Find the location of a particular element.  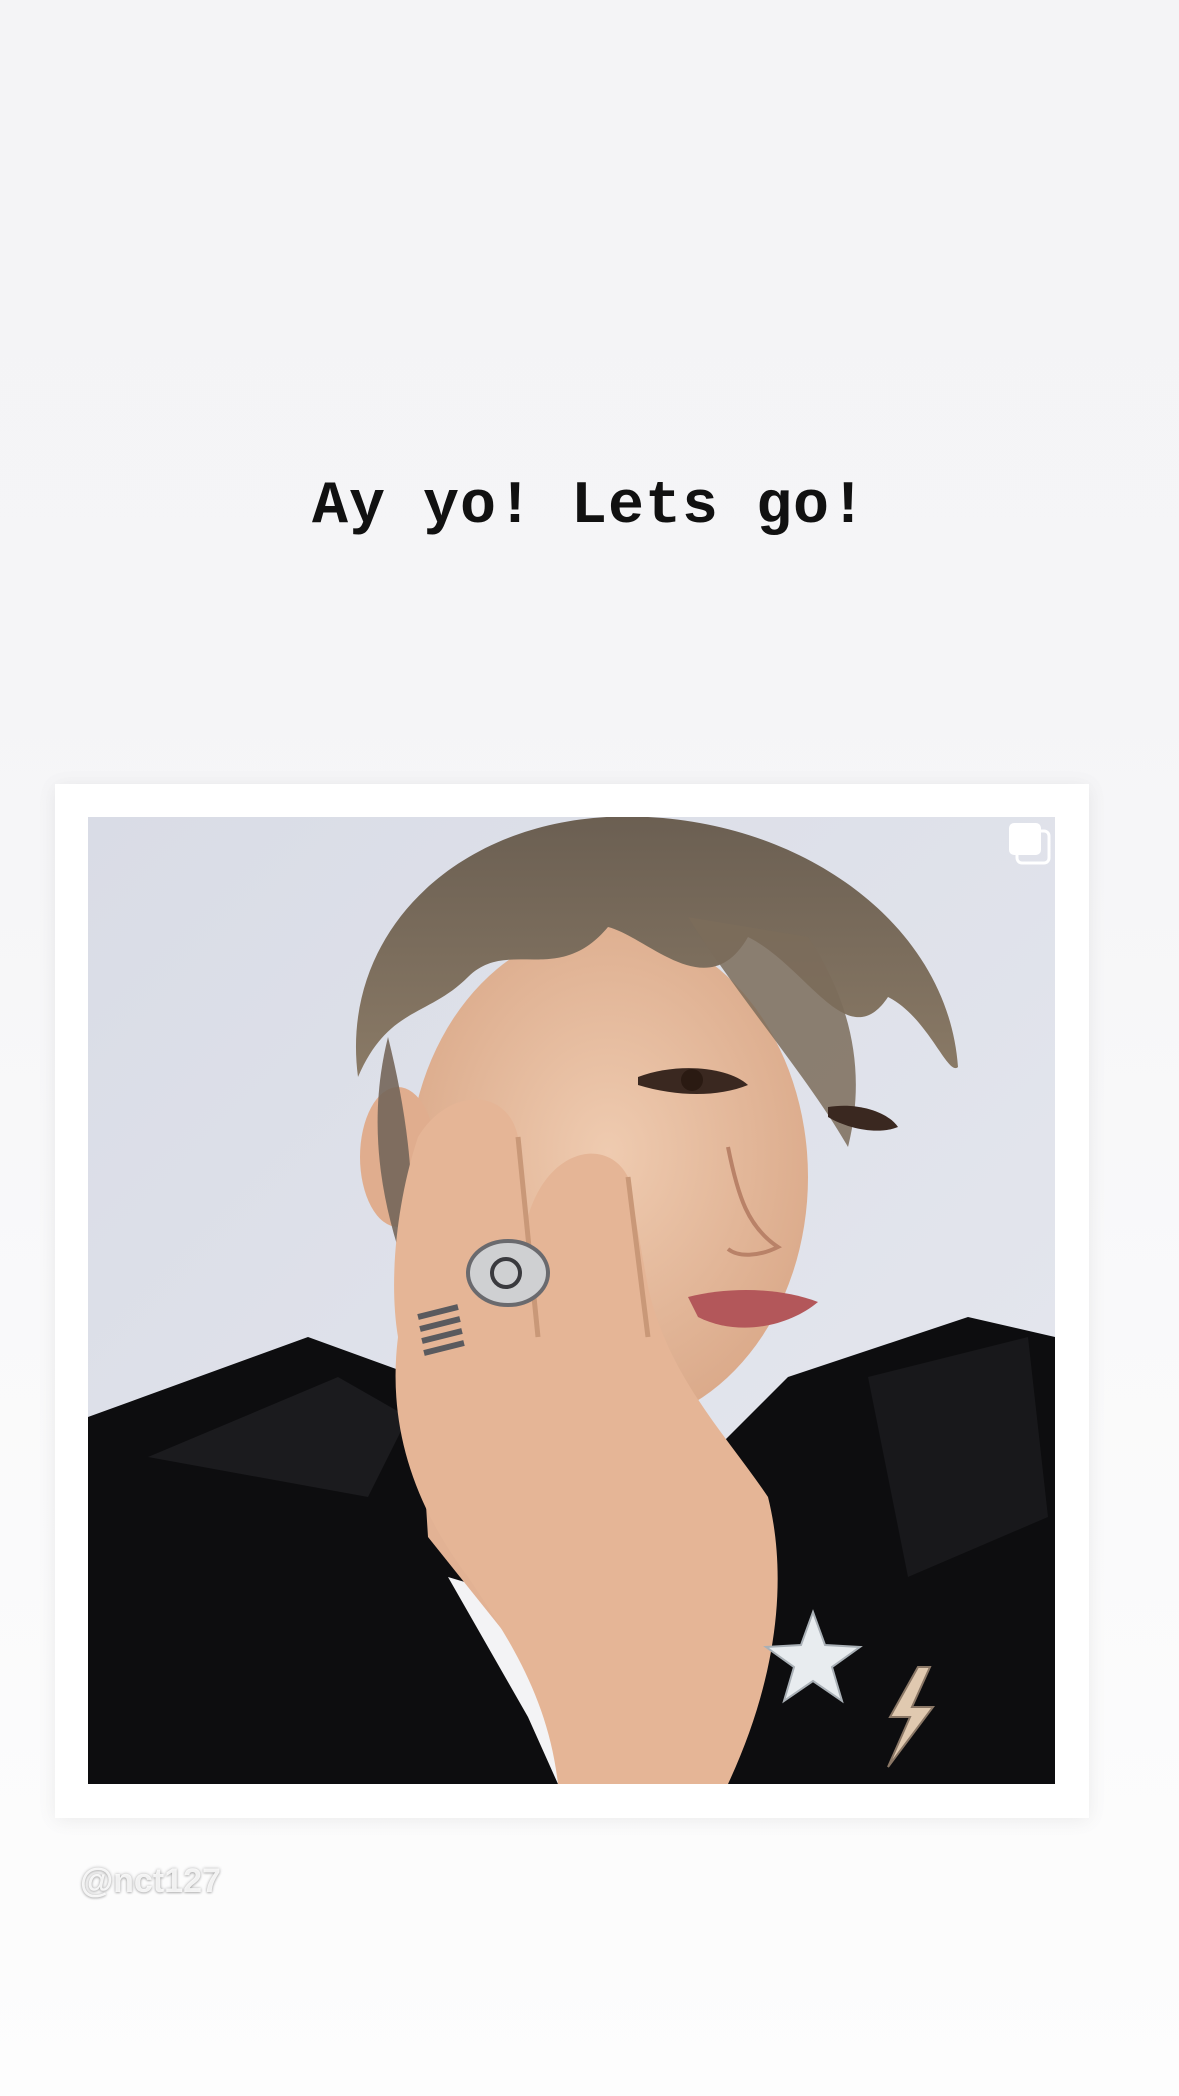

story-caption-text: Ay yo! Lets go! is located at coordinates (589, 507).